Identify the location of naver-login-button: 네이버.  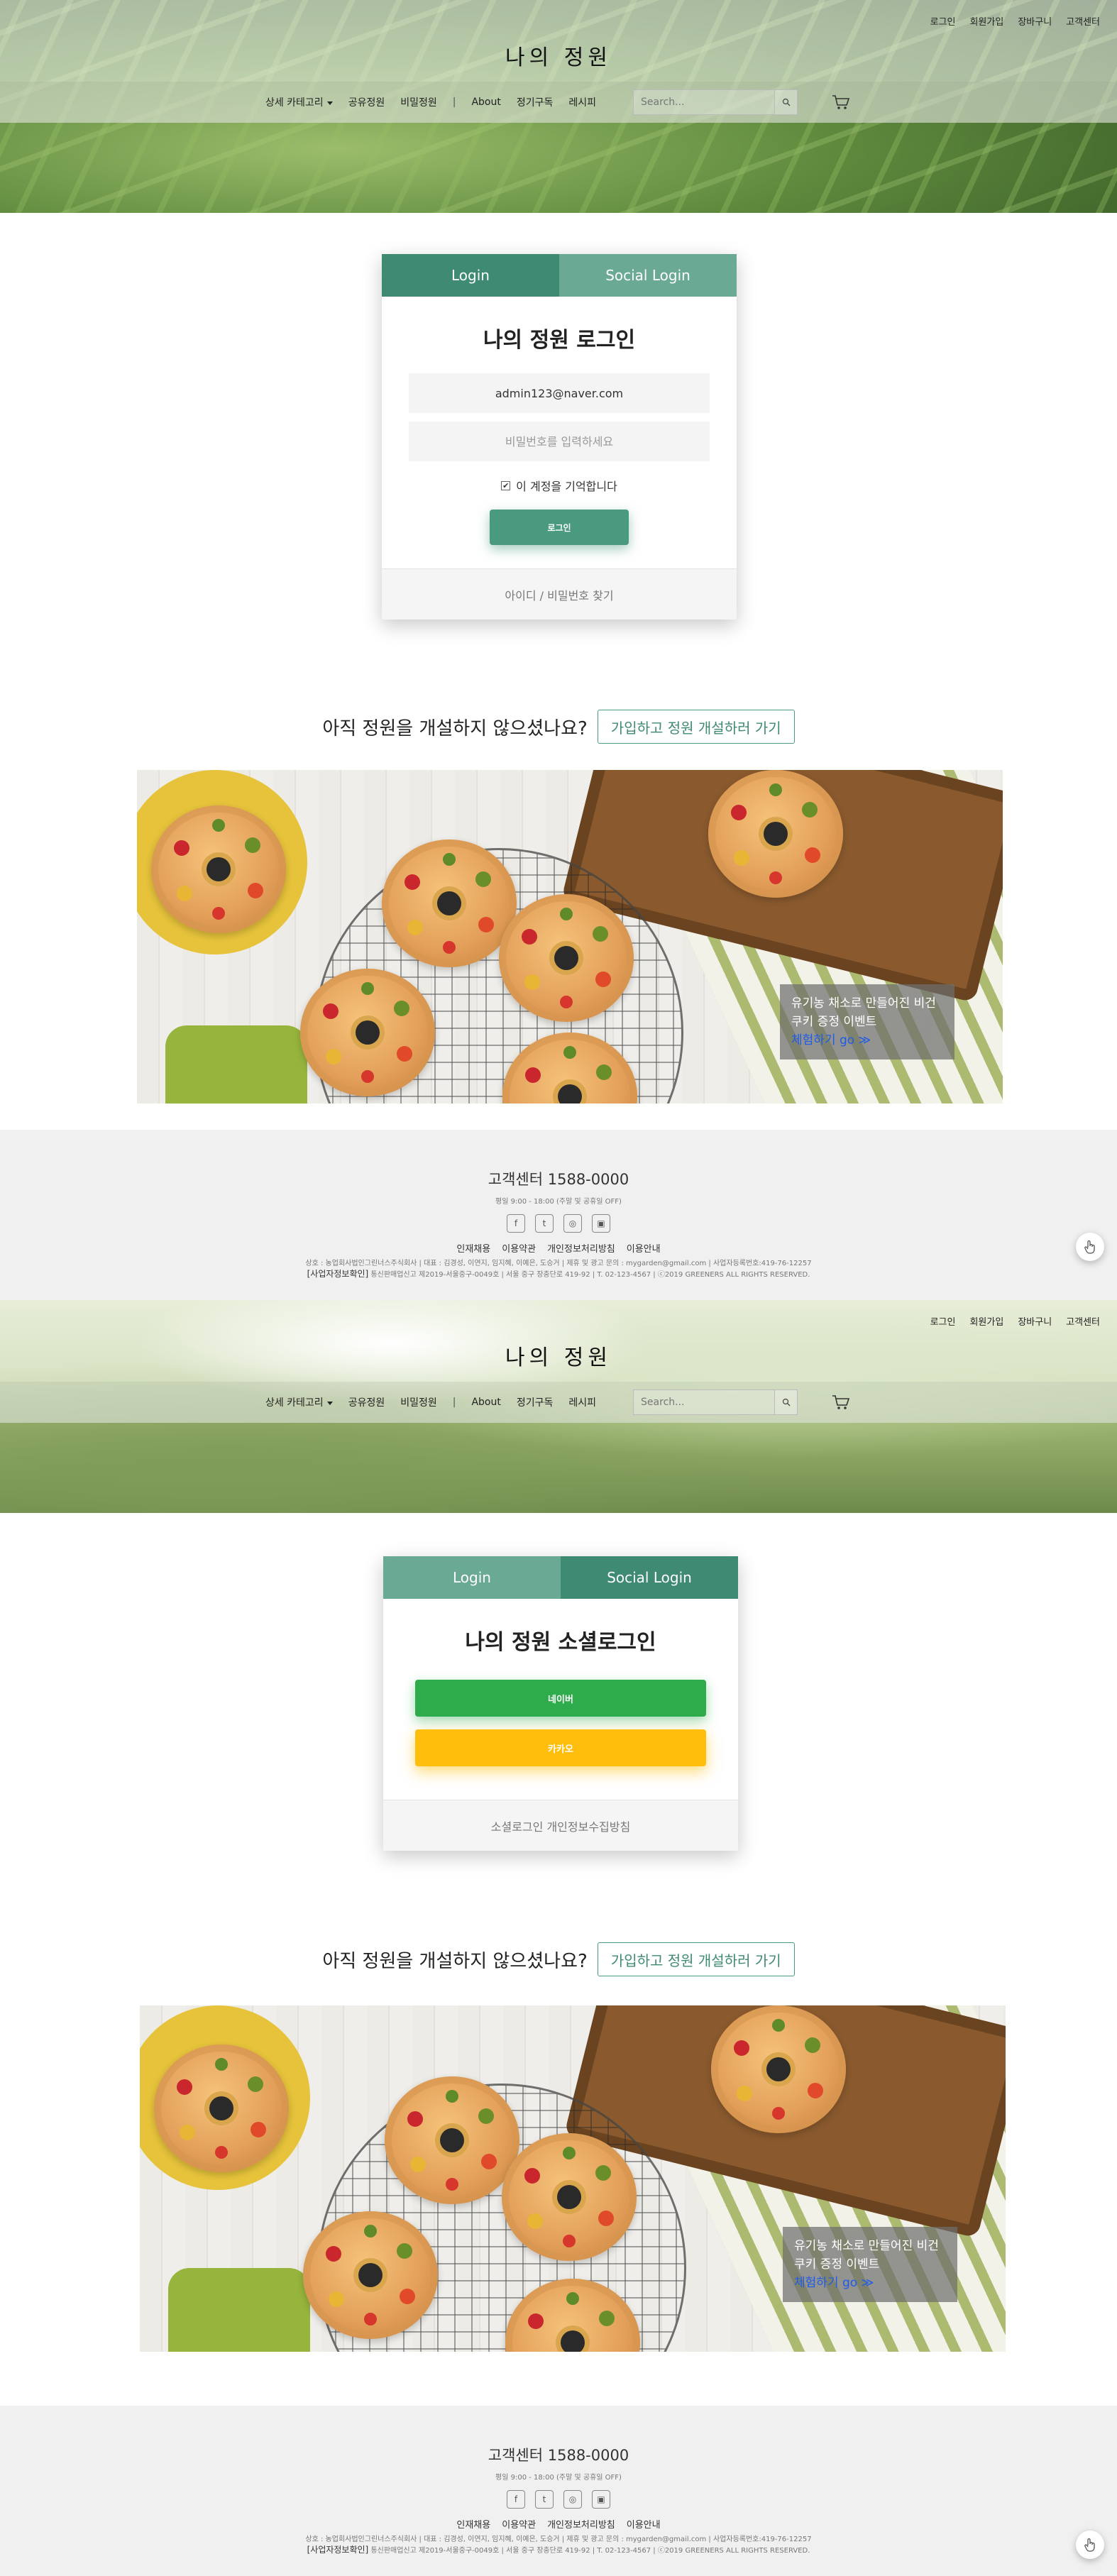
(560, 1698).